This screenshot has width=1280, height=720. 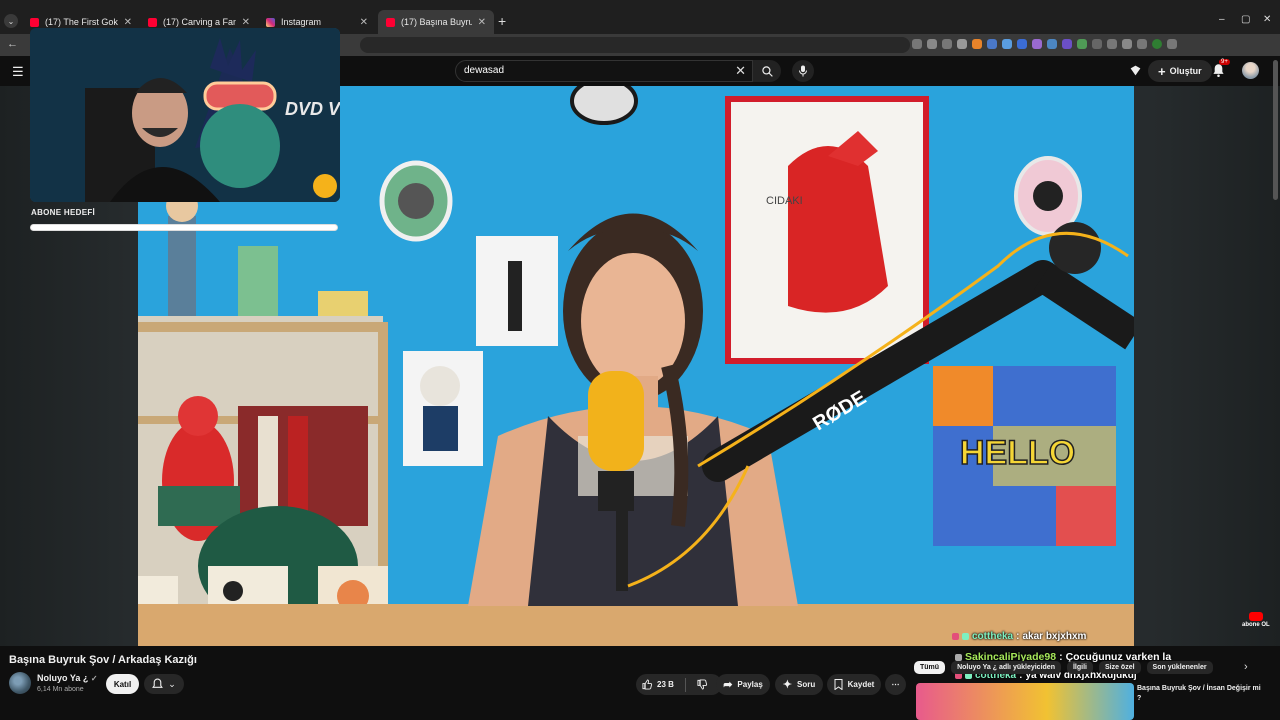 What do you see at coordinates (787, 685) in the screenshot?
I see `sparkle-icon: ✦` at bounding box center [787, 685].